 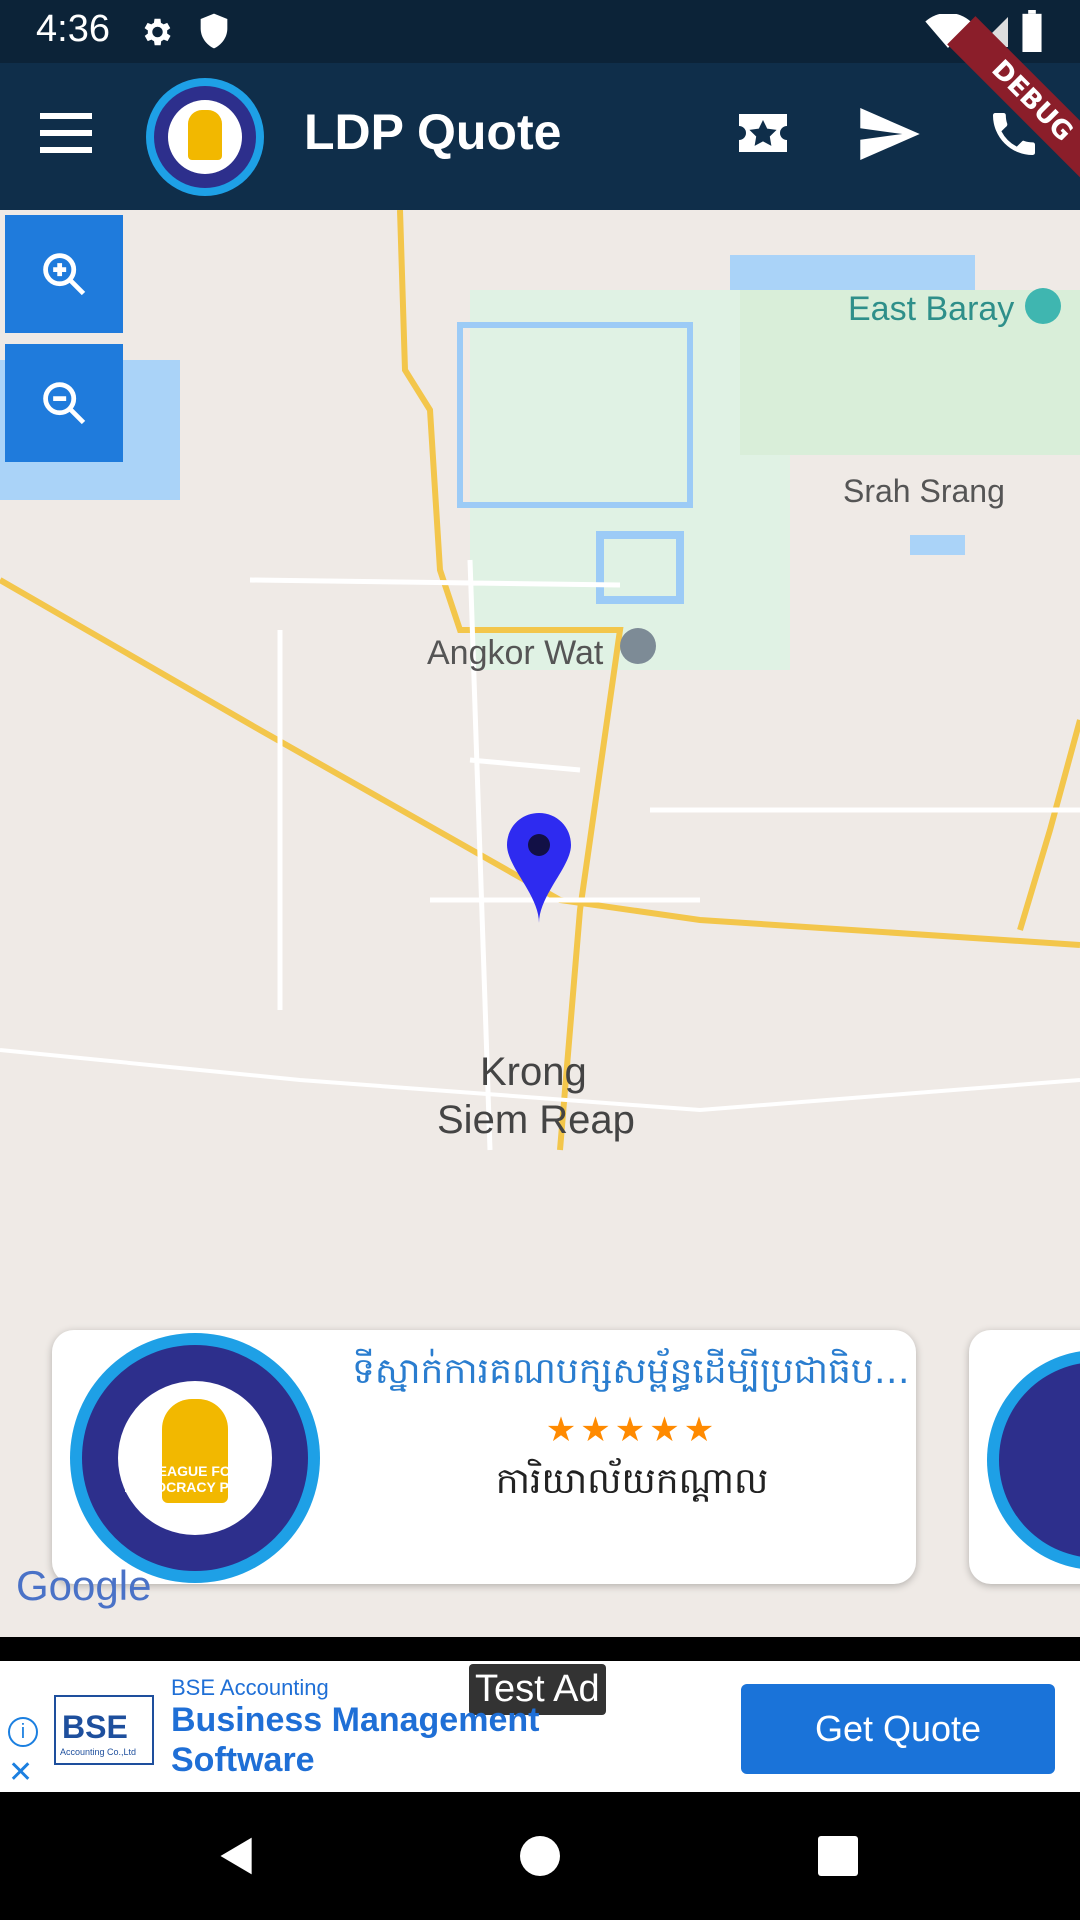 What do you see at coordinates (632, 1481) in the screenshot?
I see `place-subtitle: ការិយាល័យកណ្ដាល` at bounding box center [632, 1481].